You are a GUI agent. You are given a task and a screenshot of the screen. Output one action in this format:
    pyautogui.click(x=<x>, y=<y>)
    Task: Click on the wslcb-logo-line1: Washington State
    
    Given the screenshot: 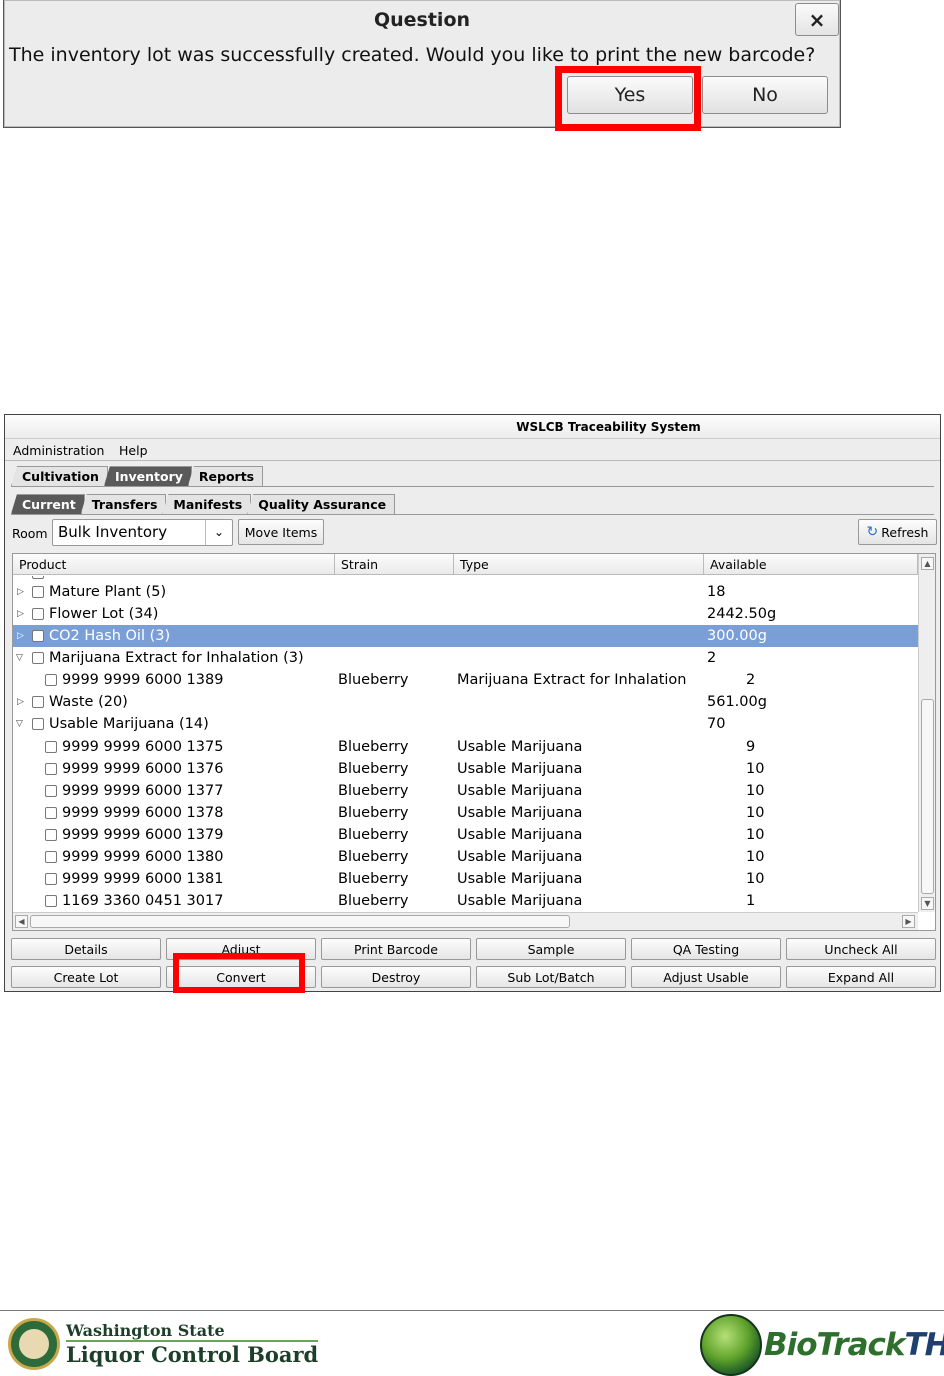 What is the action you would take?
    pyautogui.click(x=145, y=1330)
    